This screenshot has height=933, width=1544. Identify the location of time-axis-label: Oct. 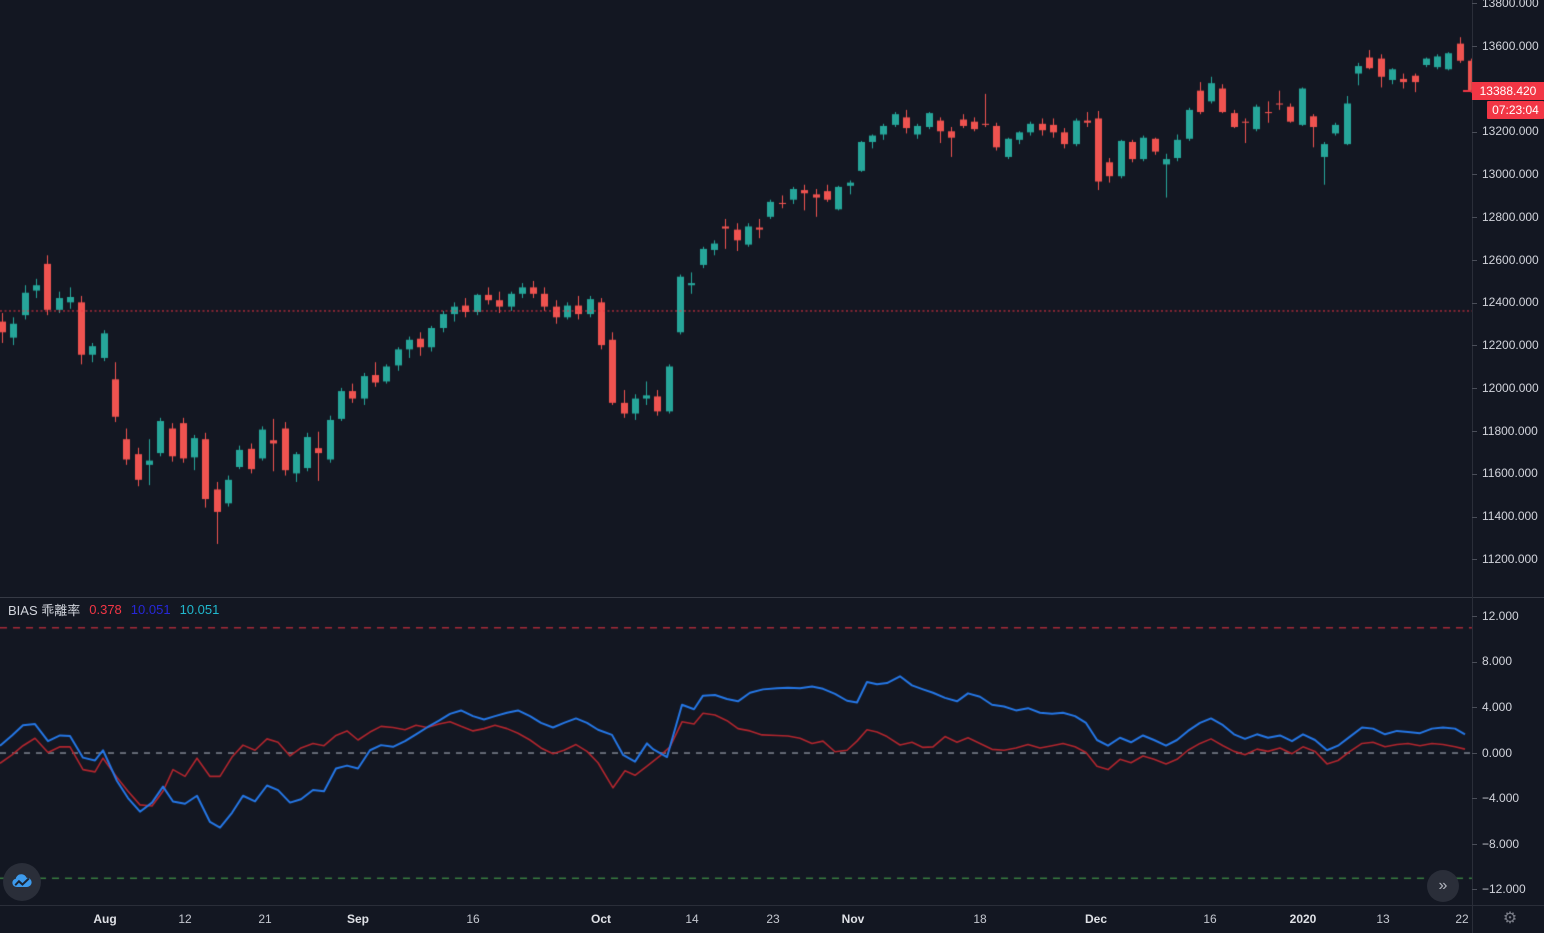
(601, 919).